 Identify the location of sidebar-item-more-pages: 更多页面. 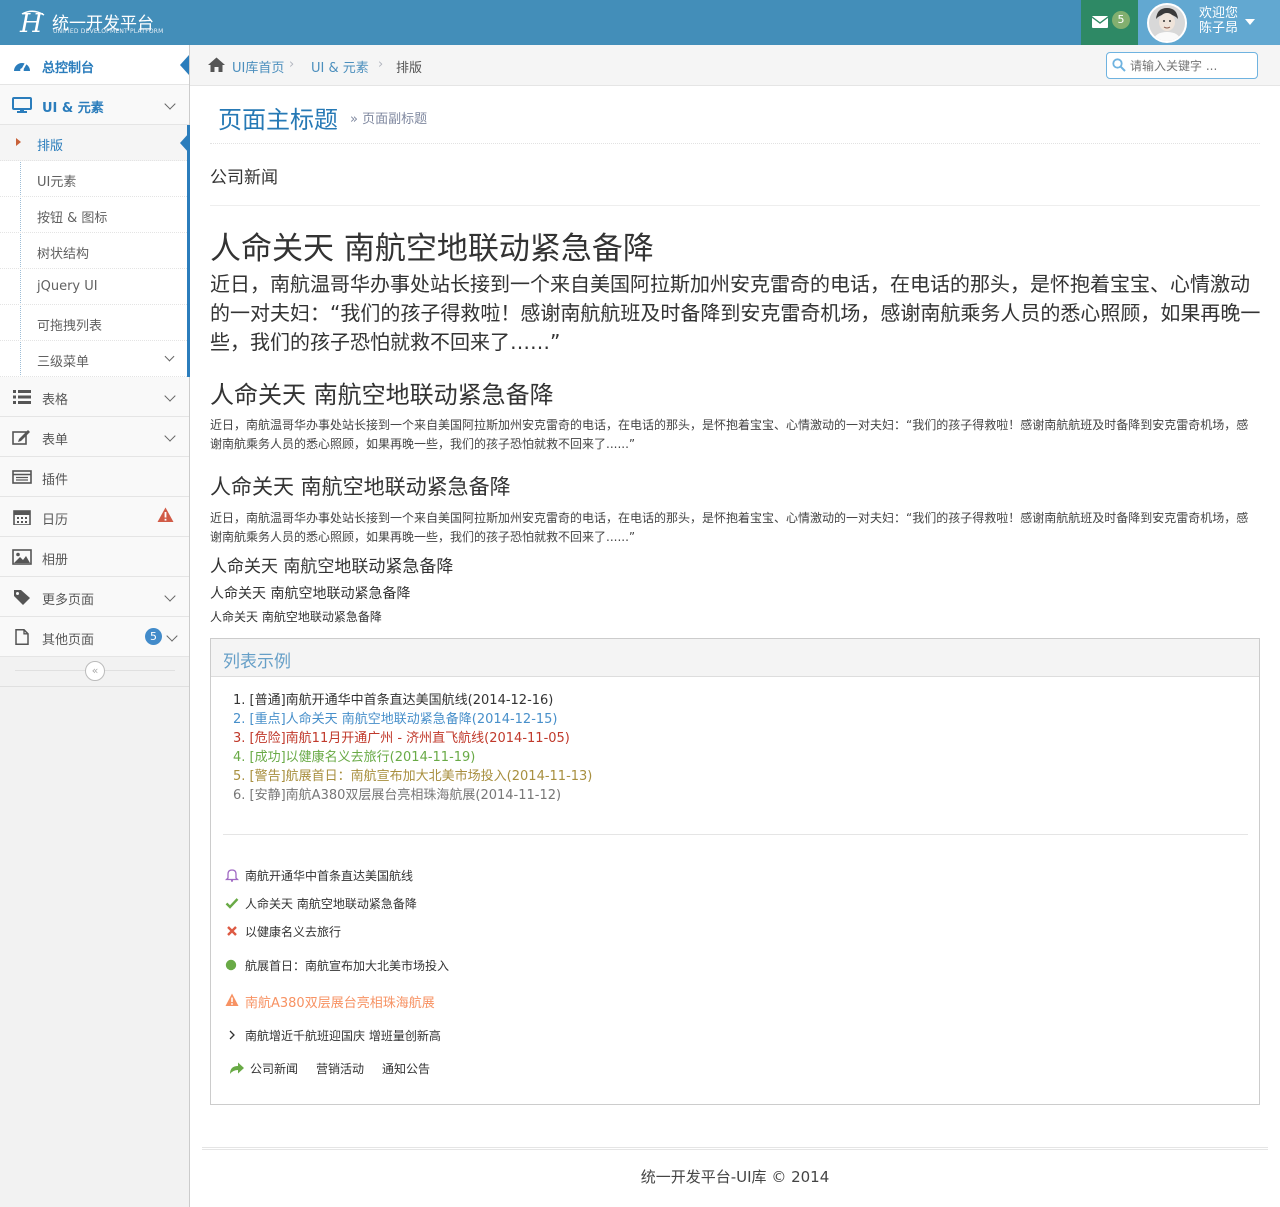
(94, 597).